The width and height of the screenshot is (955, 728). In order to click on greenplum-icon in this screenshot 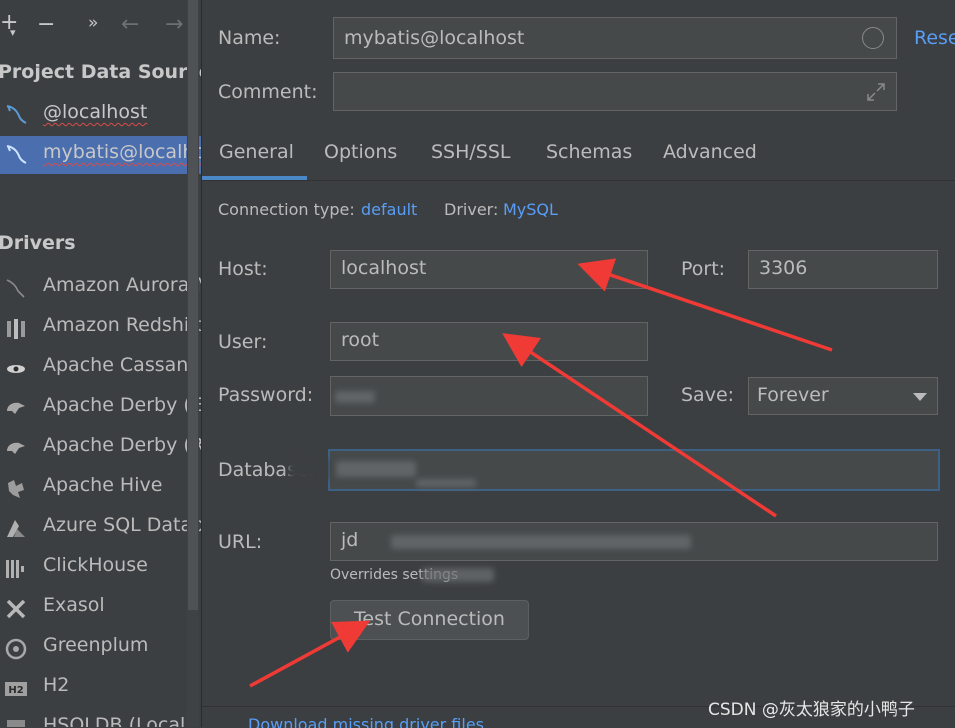, I will do `click(16, 649)`.